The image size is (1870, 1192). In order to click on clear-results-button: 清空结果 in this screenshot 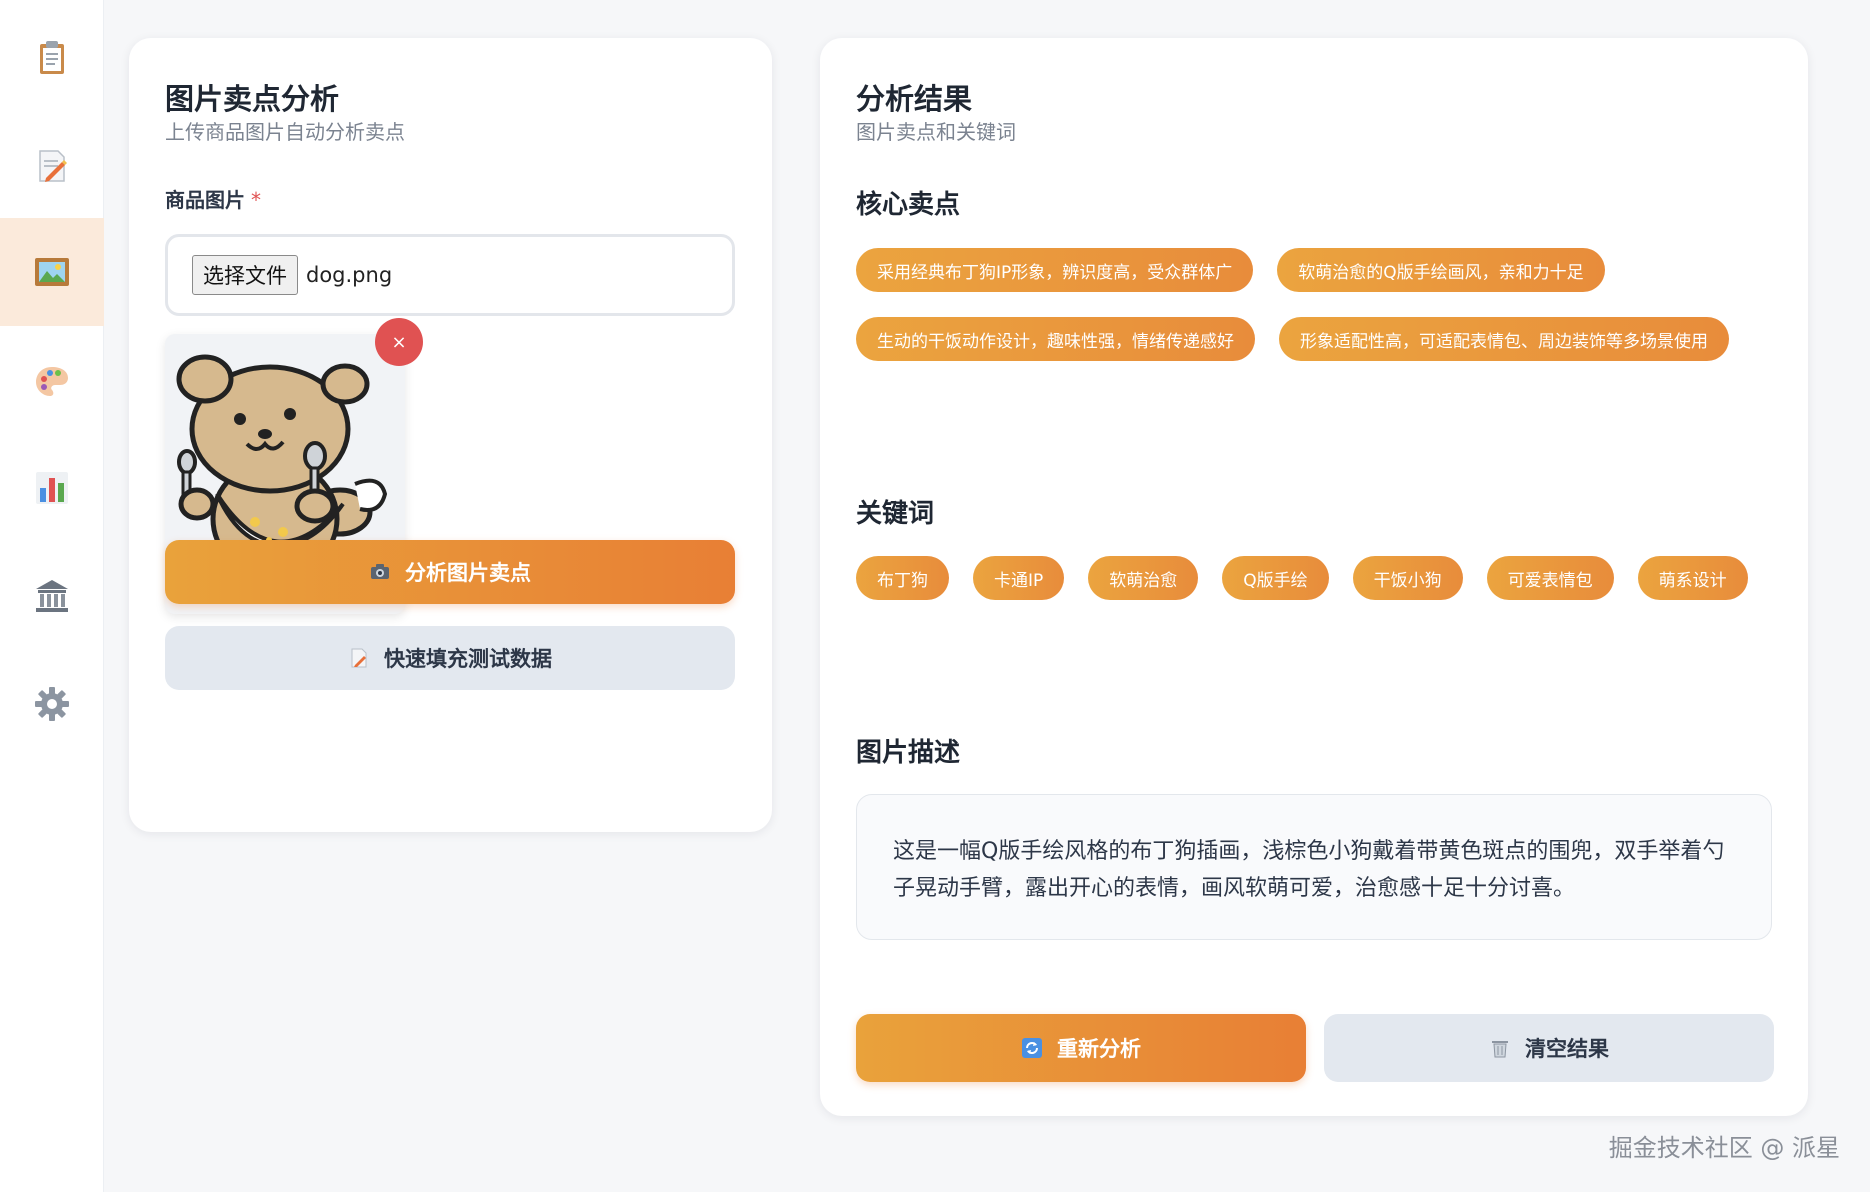, I will do `click(1549, 1048)`.